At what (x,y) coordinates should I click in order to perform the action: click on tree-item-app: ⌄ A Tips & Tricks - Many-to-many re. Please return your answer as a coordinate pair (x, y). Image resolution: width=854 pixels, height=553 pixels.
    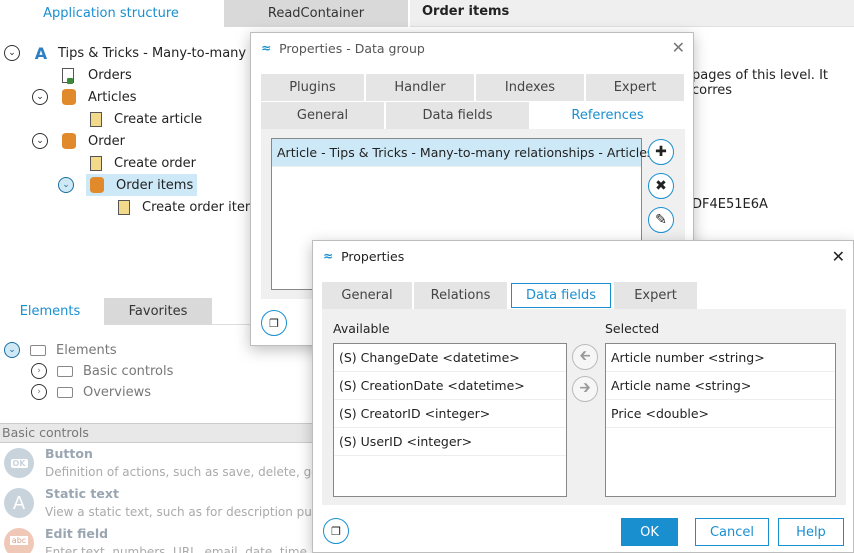
    Looking at the image, I should click on (133, 53).